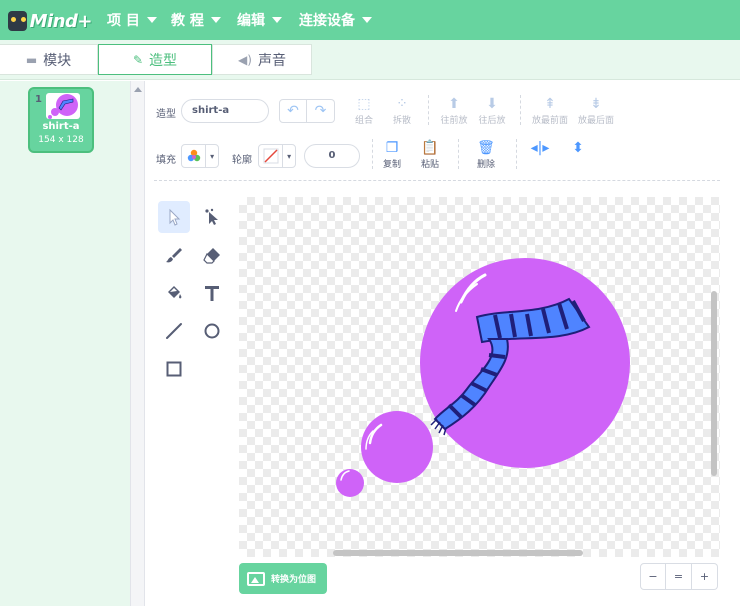  What do you see at coordinates (525, 363) in the screenshot?
I see `large-bubble` at bounding box center [525, 363].